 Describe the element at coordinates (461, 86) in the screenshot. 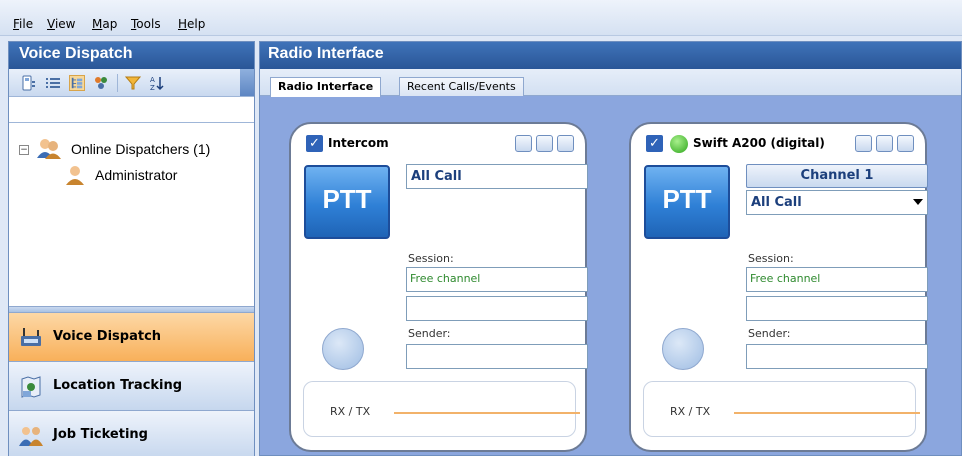

I see `tab-recent-calls-events: Recent Calls/Events` at that location.